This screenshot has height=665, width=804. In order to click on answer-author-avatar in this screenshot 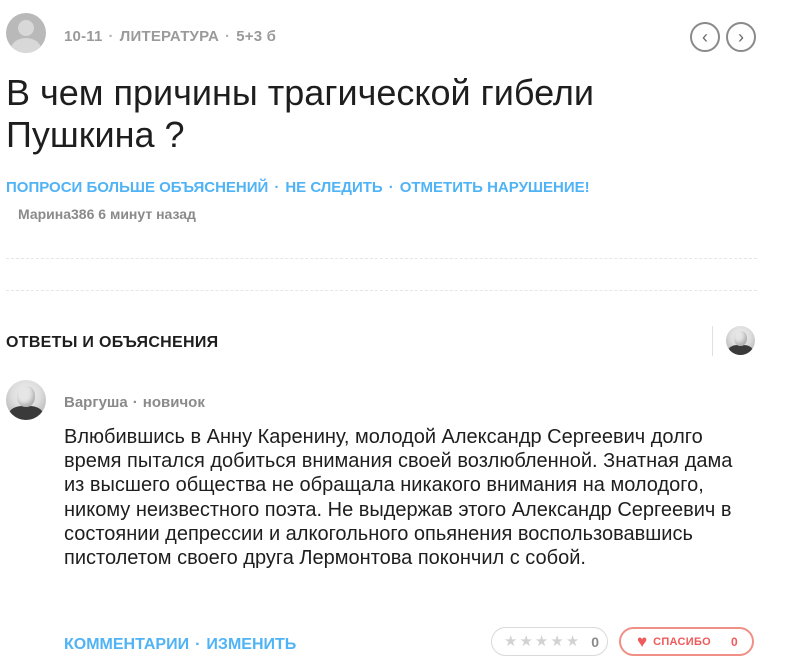, I will do `click(26, 400)`.